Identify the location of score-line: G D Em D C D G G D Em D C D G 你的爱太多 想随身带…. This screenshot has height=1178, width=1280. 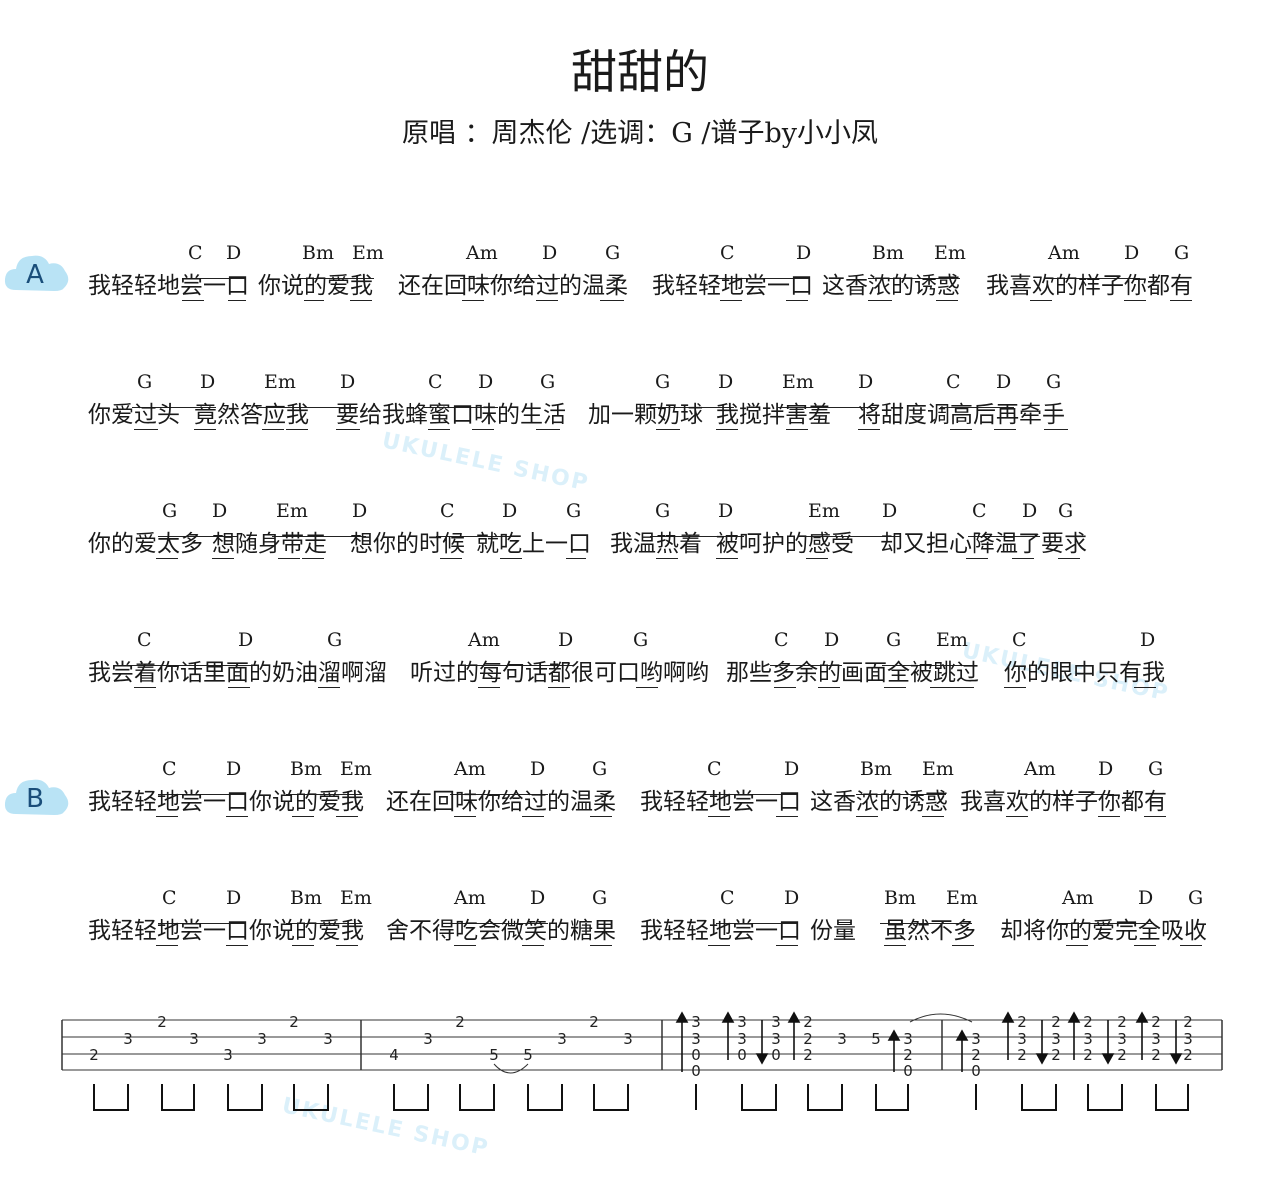
(640, 535).